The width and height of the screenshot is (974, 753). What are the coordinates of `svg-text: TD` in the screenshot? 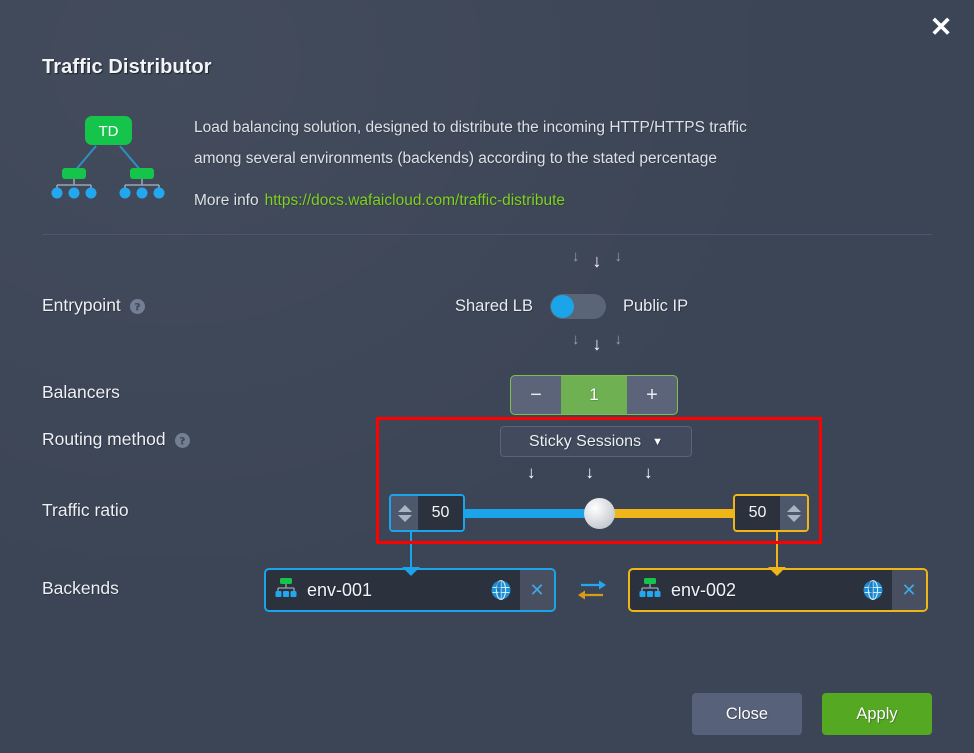 It's located at (109, 131).